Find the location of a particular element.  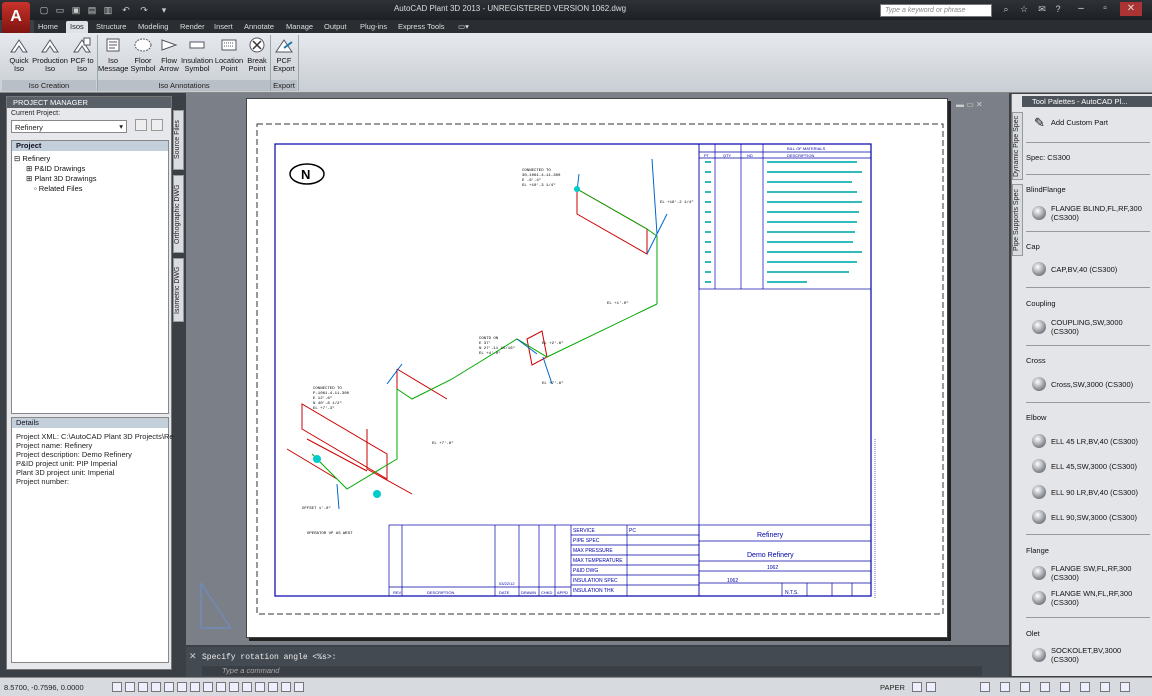

save-as-icon: ▤ is located at coordinates (92, 10).